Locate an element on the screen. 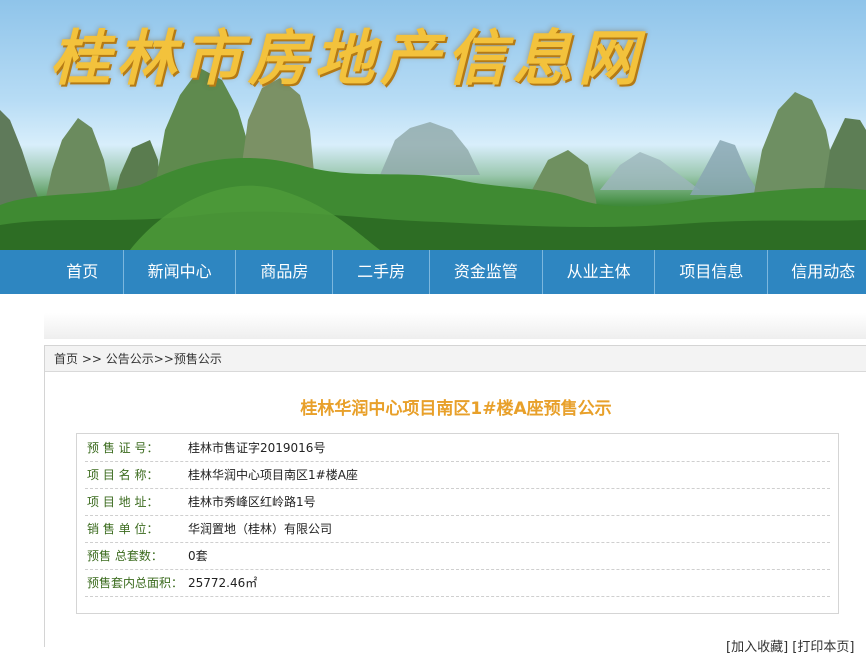 This screenshot has width=866, height=655. info-row: 预售套内总面积： 25772.46㎡ is located at coordinates (457, 583).